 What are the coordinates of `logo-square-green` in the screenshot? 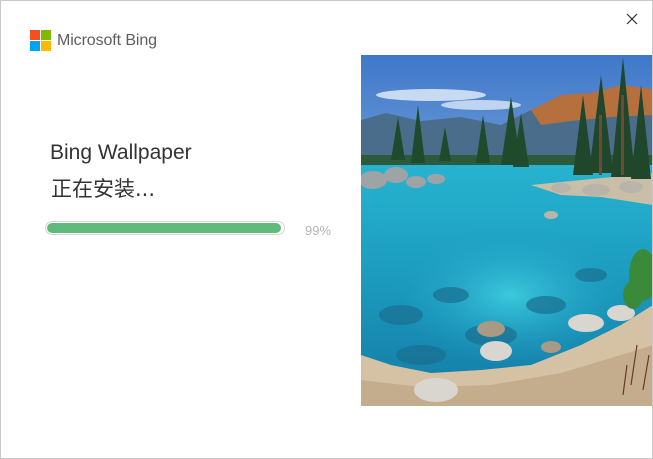 It's located at (46, 35).